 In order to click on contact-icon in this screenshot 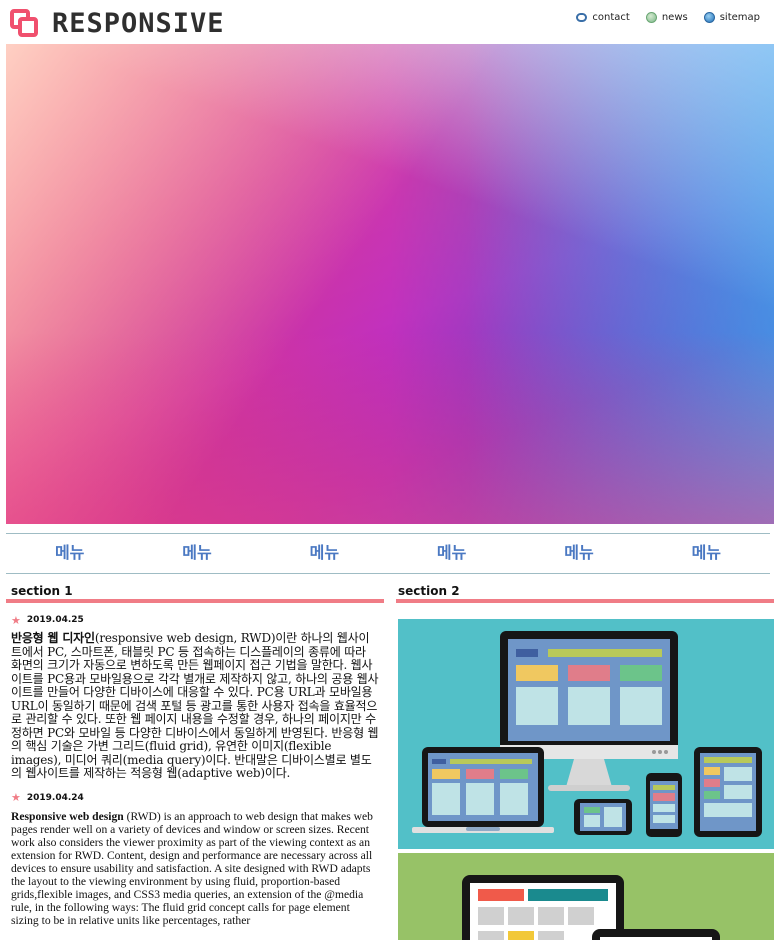, I will do `click(582, 17)`.